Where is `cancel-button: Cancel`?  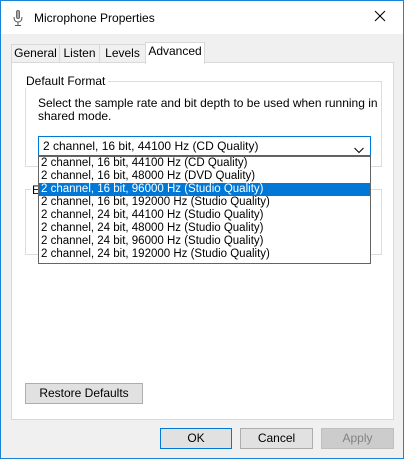
cancel-button: Cancel is located at coordinates (276, 438).